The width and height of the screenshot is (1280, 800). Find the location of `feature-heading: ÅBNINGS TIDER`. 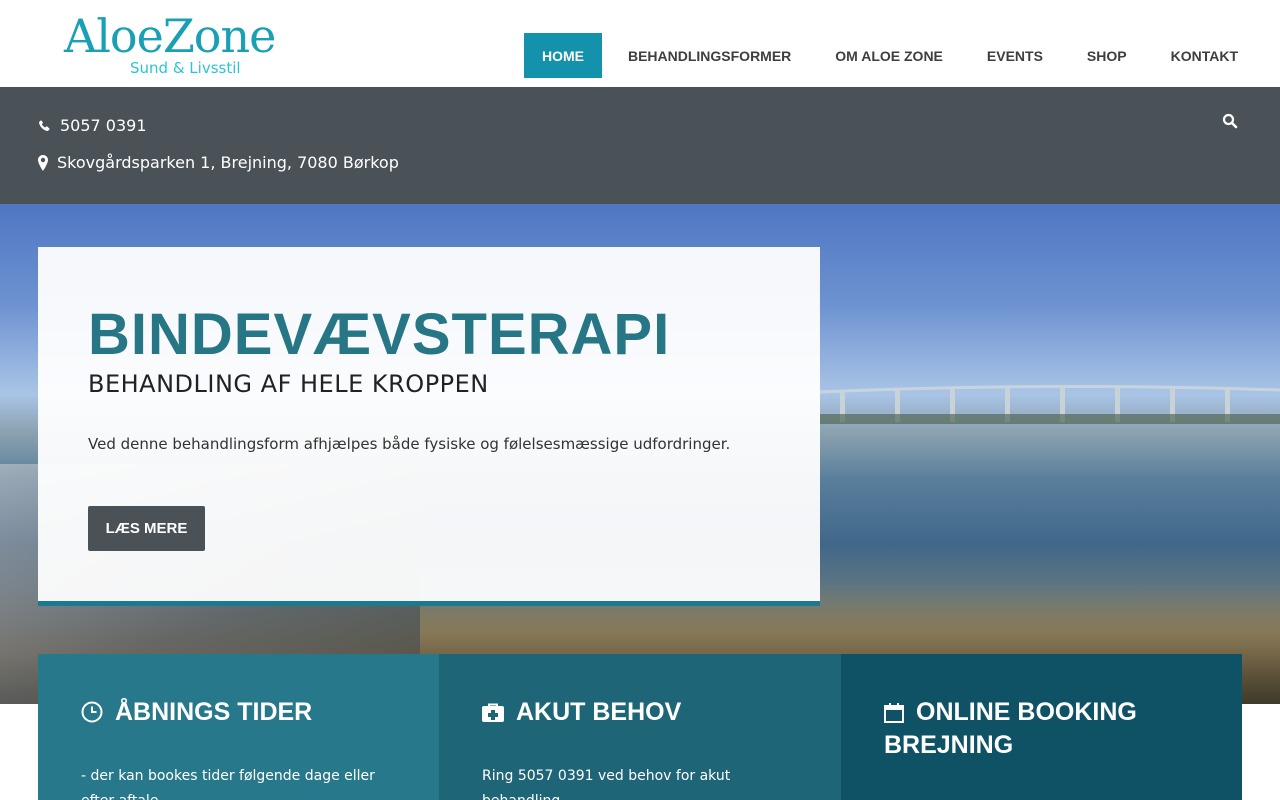

feature-heading: ÅBNINGS TIDER is located at coordinates (246, 712).